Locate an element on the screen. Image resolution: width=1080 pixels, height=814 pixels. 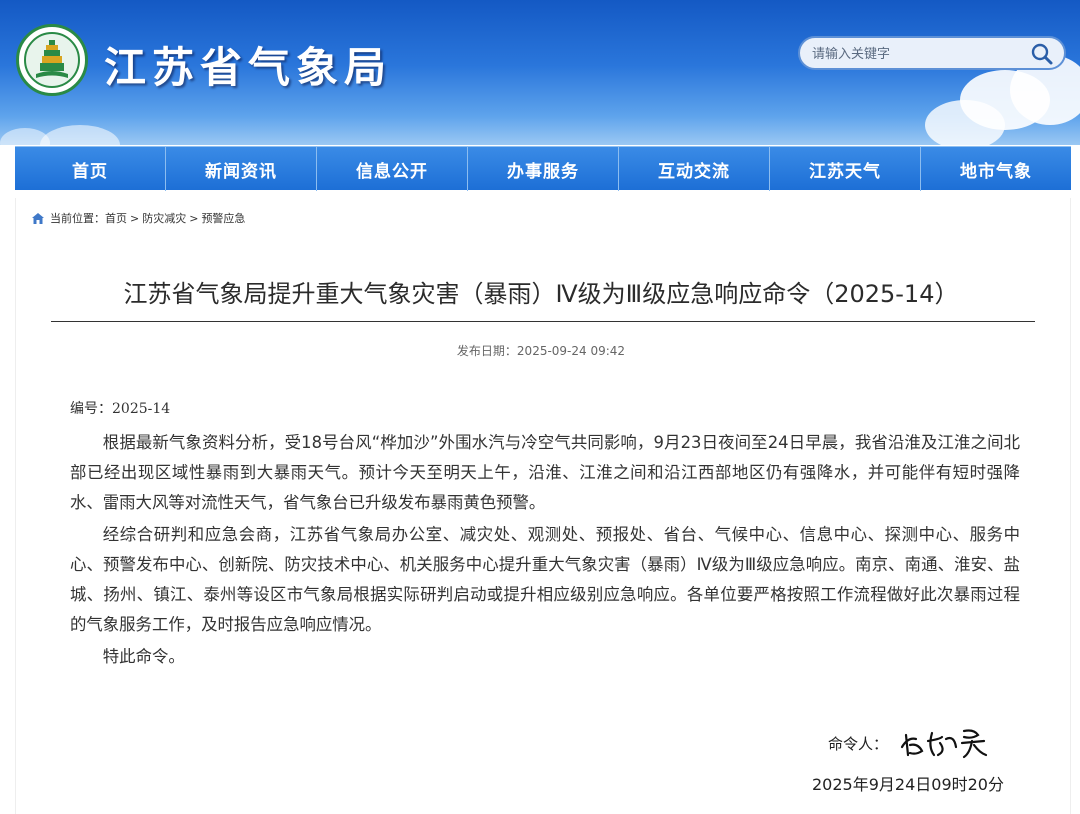
breadcrumb-link-disaster-prevention: 防灾减灾 is located at coordinates (164, 218).